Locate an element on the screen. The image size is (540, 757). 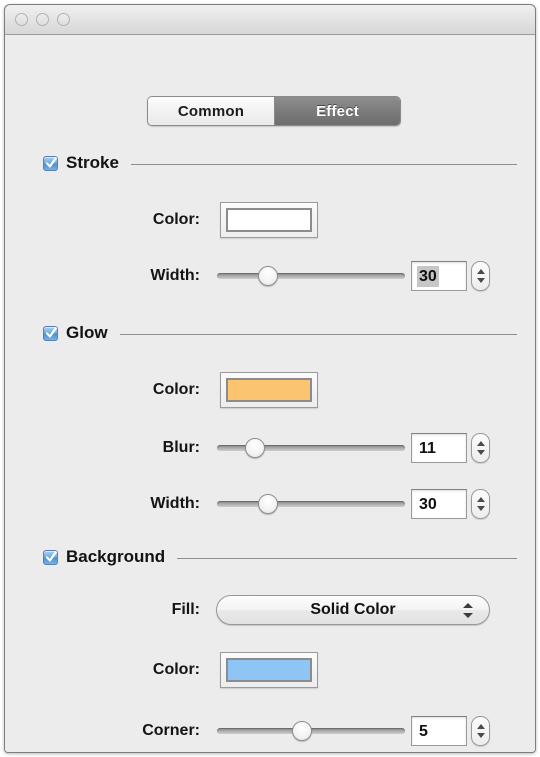
glow-color-chip is located at coordinates (269, 390).